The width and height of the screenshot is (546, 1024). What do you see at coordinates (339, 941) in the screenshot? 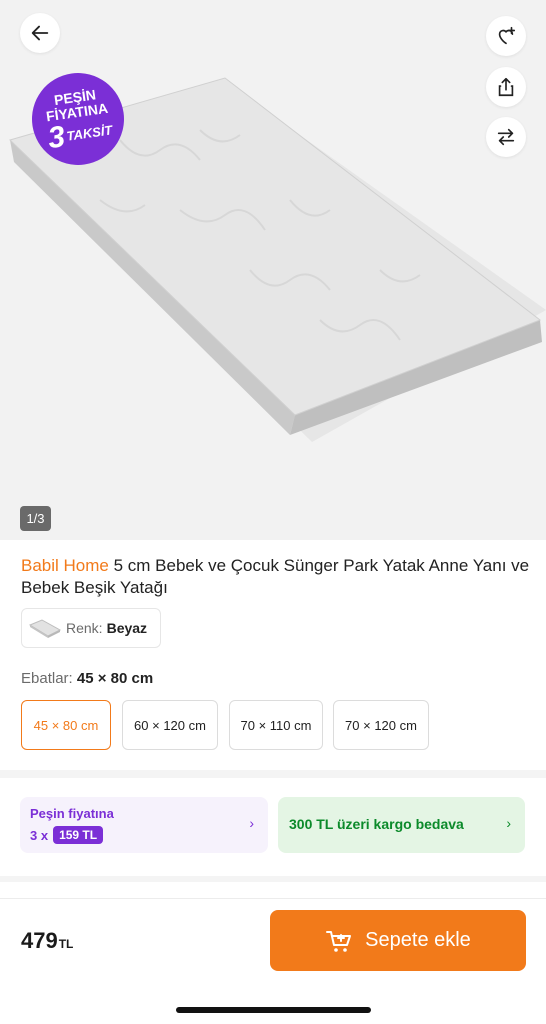
I see `cart-plus-icon` at bounding box center [339, 941].